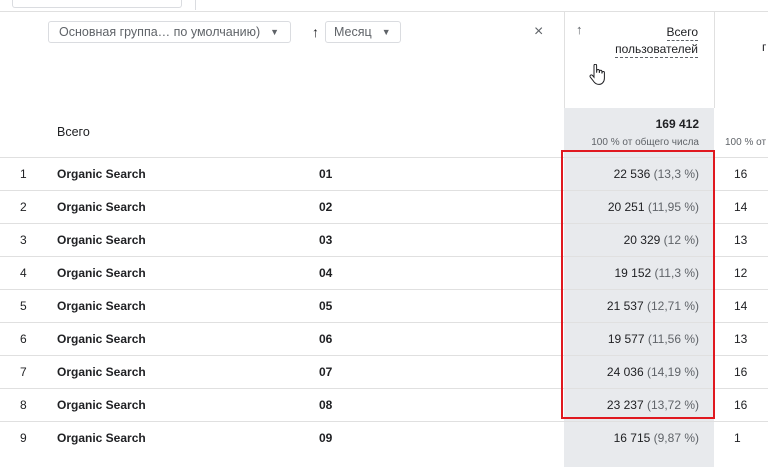 Image resolution: width=768 pixels, height=467 pixels. Describe the element at coordinates (23, 339) in the screenshot. I see `row-index: 6` at that location.